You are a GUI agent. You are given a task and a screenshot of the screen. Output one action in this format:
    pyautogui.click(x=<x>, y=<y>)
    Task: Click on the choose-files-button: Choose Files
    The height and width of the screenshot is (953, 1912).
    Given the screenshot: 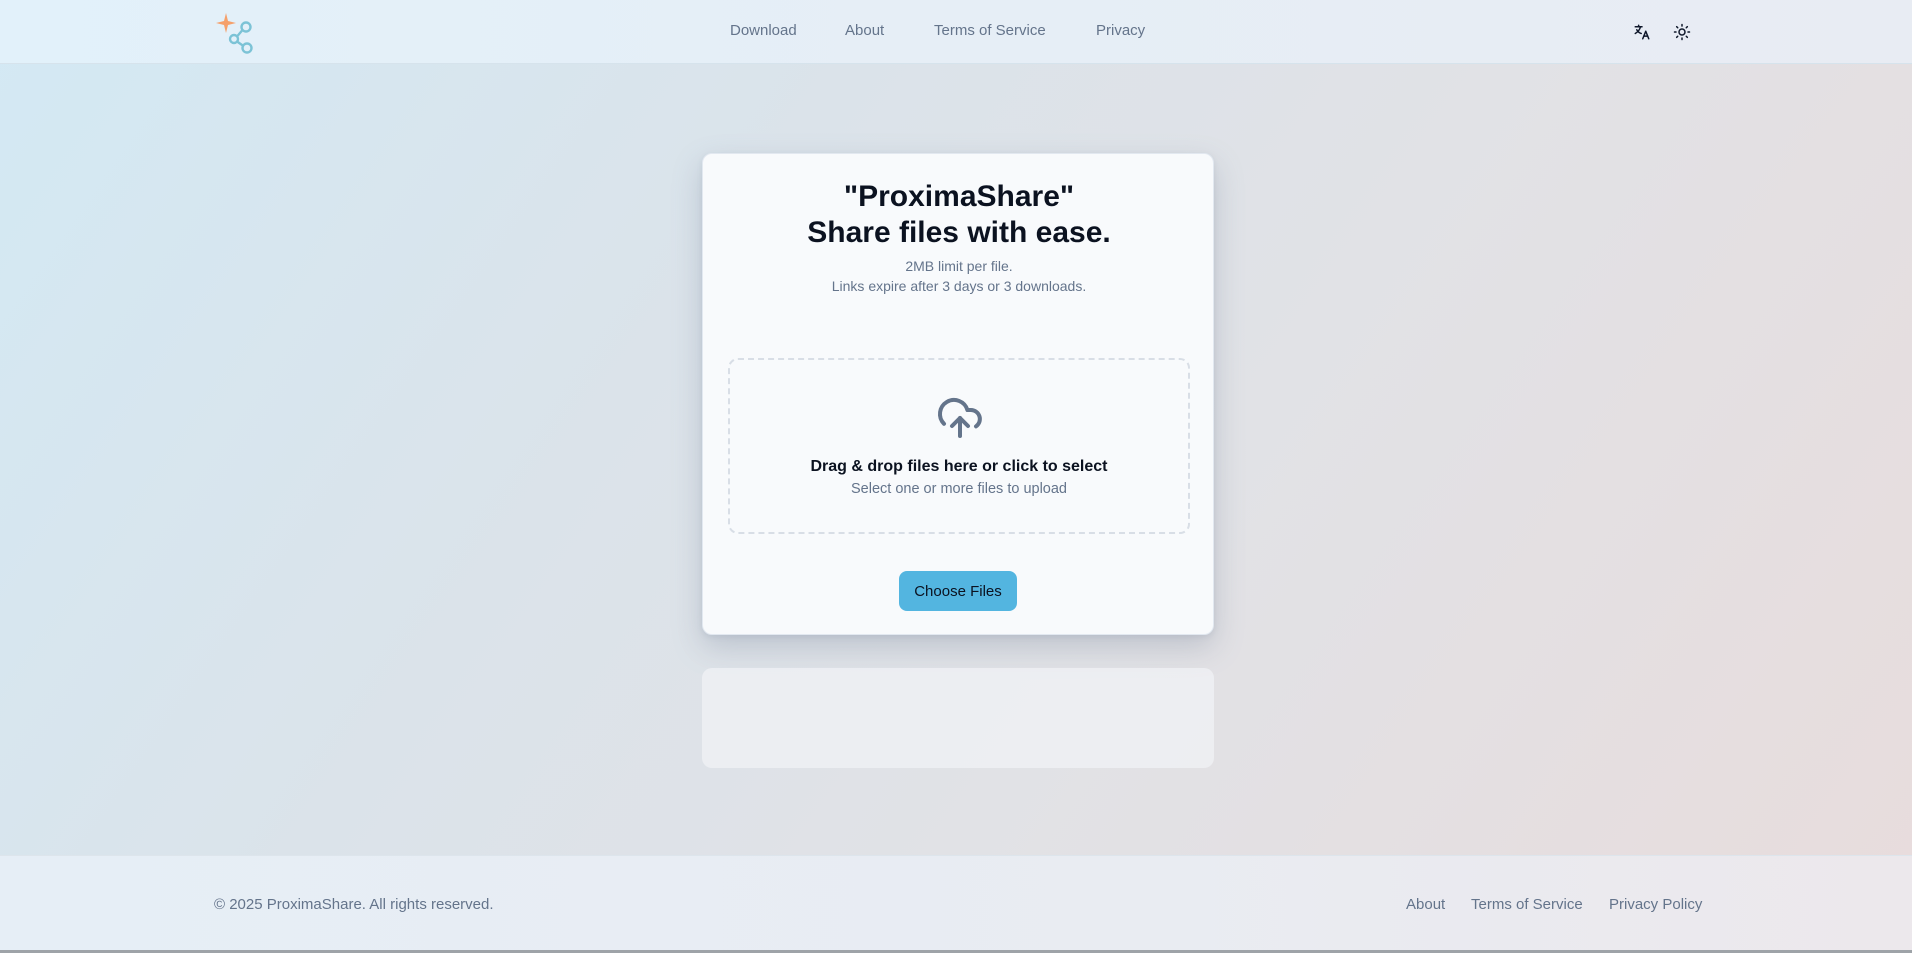 What is the action you would take?
    pyautogui.click(x=958, y=591)
    